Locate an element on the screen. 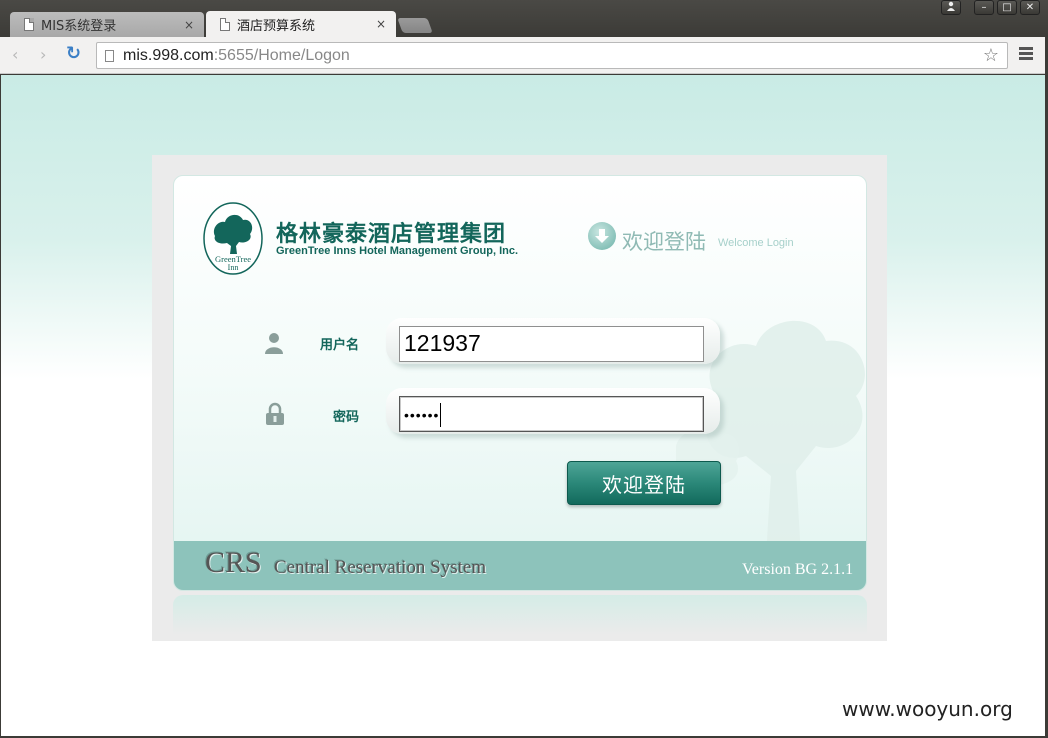 The height and width of the screenshot is (738, 1048). user-icon is located at coordinates (274, 343).